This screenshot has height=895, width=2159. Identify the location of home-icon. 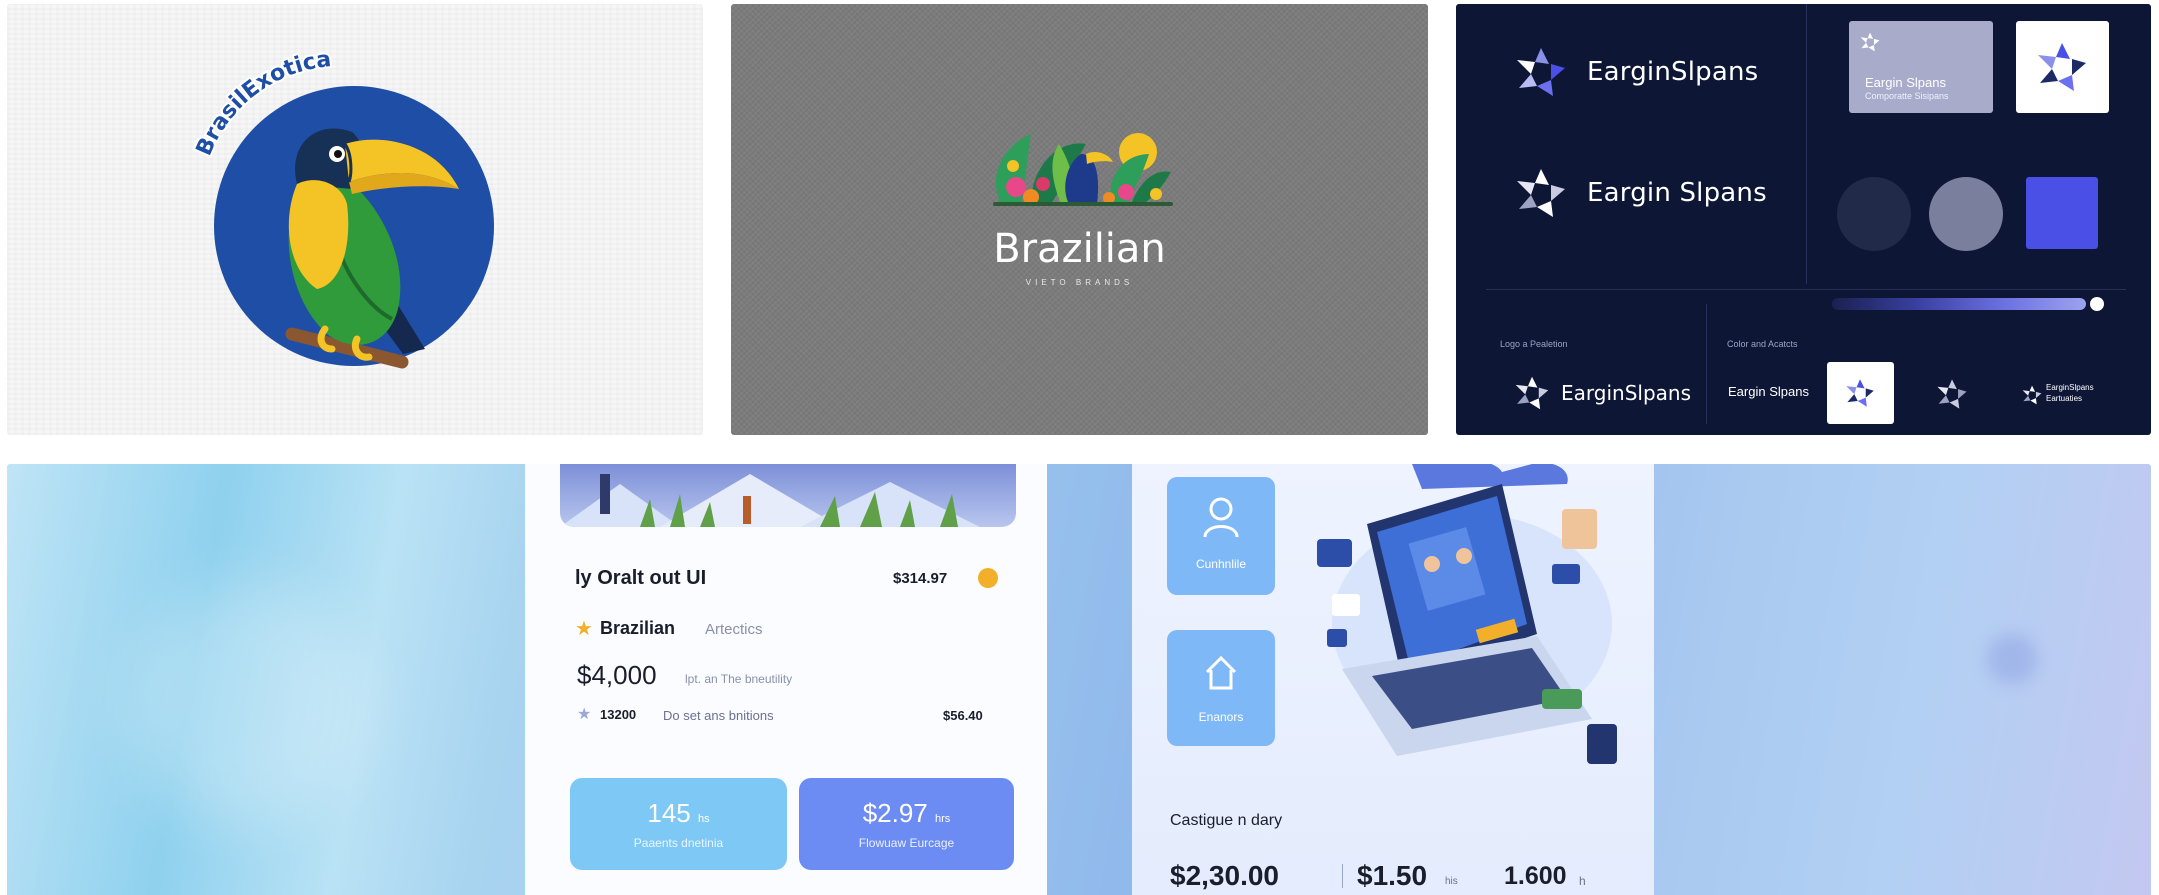
(1221, 672).